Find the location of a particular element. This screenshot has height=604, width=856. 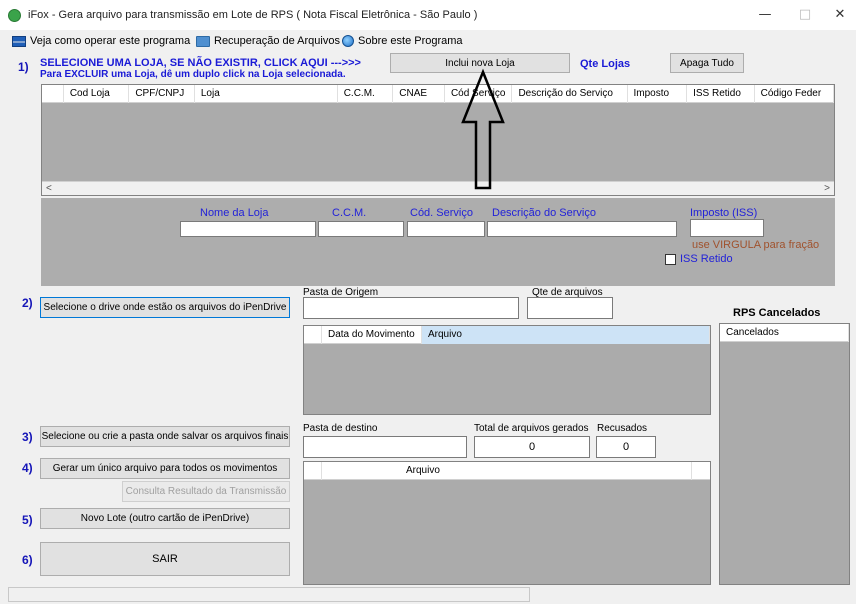

cancelados-grid-header: Cancelados is located at coordinates (784, 333).